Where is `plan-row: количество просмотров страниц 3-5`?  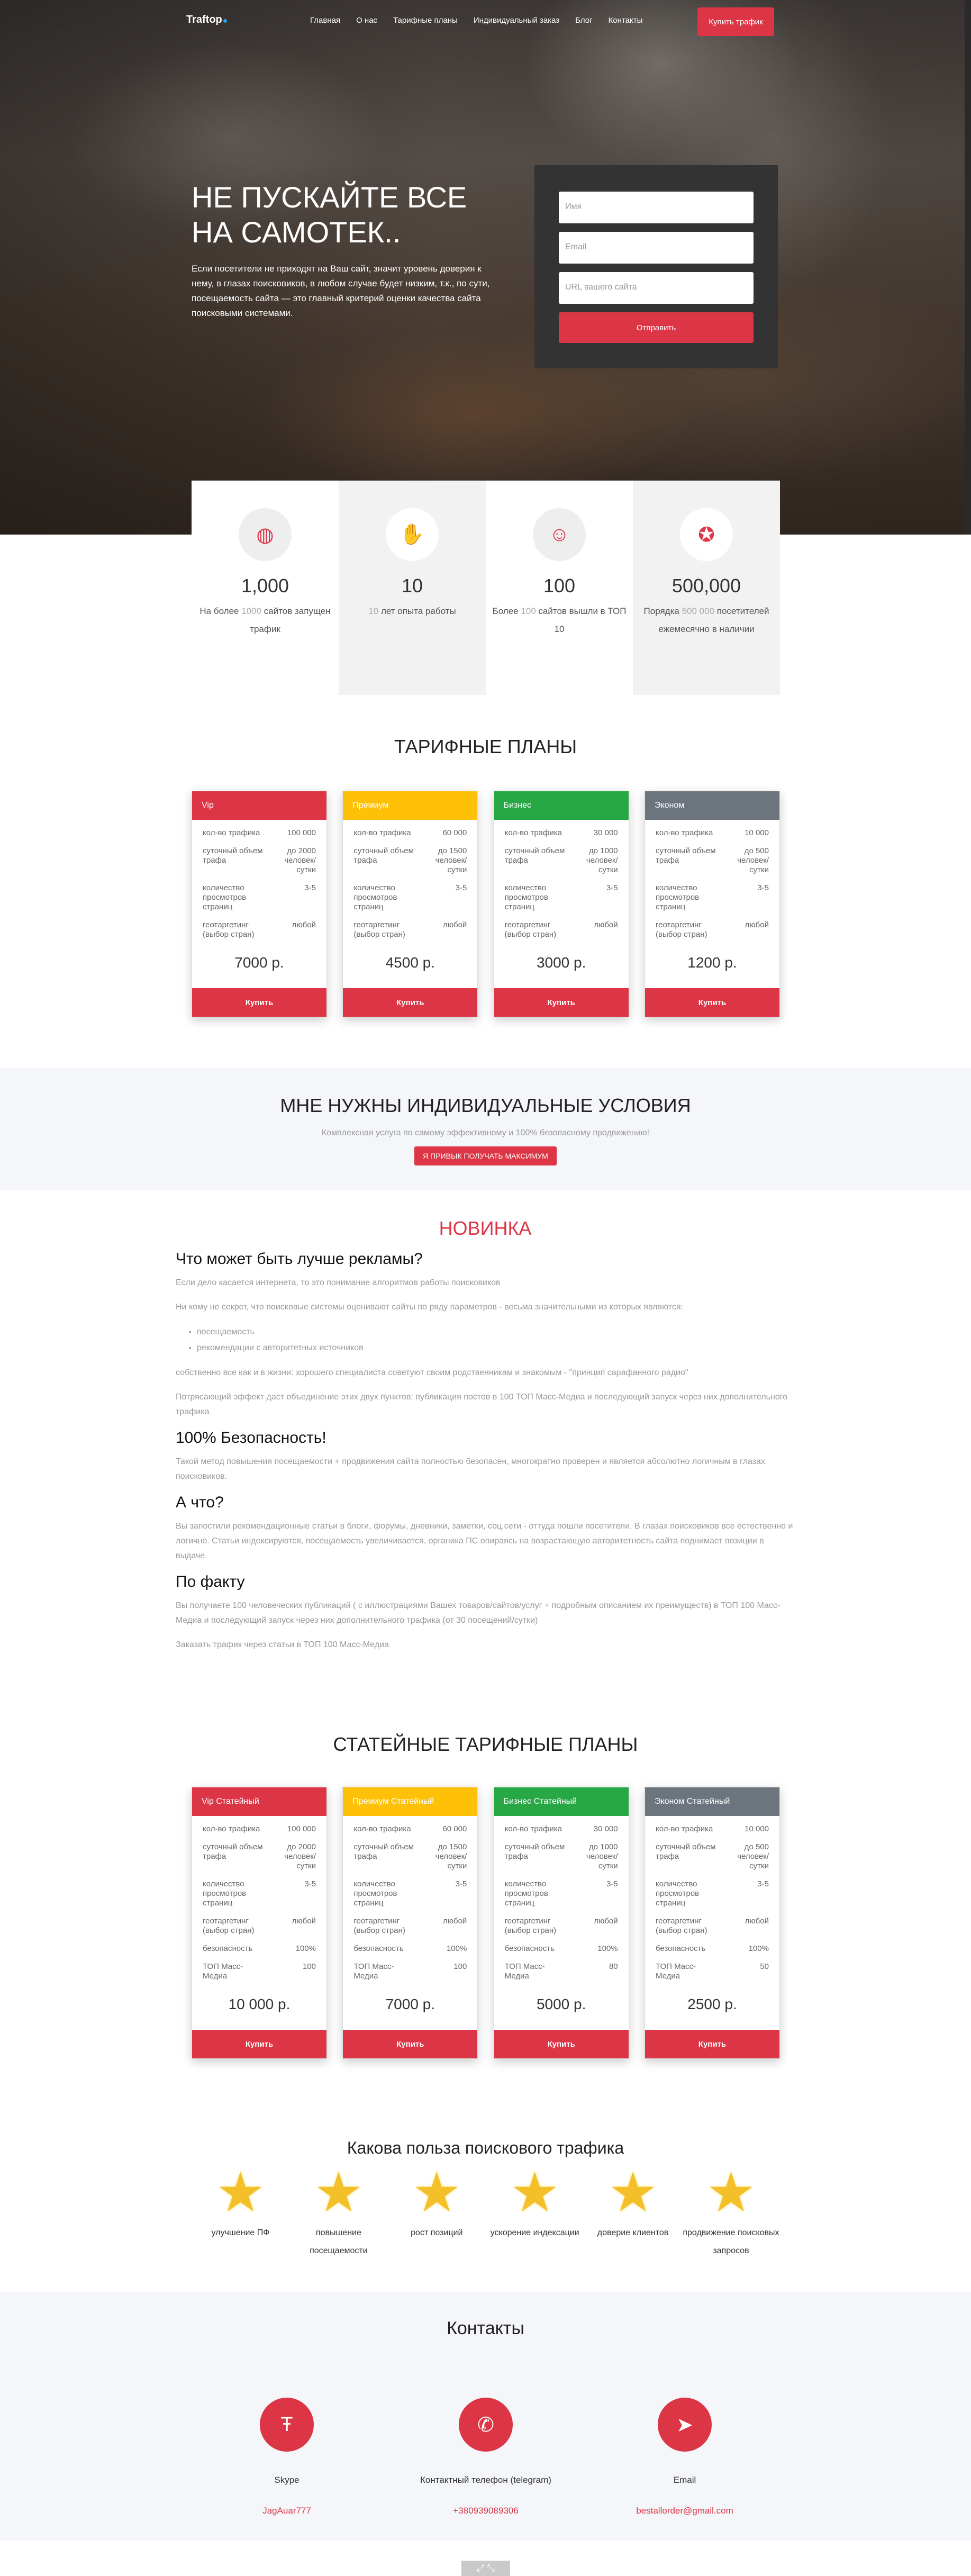 plan-row: количество просмотров страниц 3-5 is located at coordinates (712, 897).